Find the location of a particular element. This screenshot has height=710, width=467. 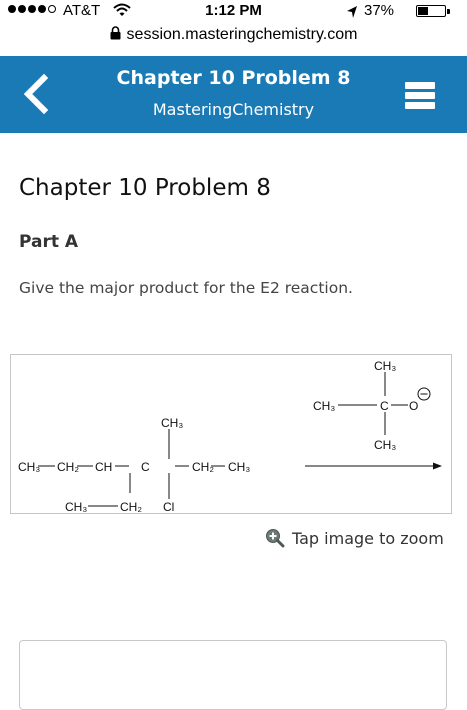

substrate-chain-6: CH₃ is located at coordinates (239, 467).